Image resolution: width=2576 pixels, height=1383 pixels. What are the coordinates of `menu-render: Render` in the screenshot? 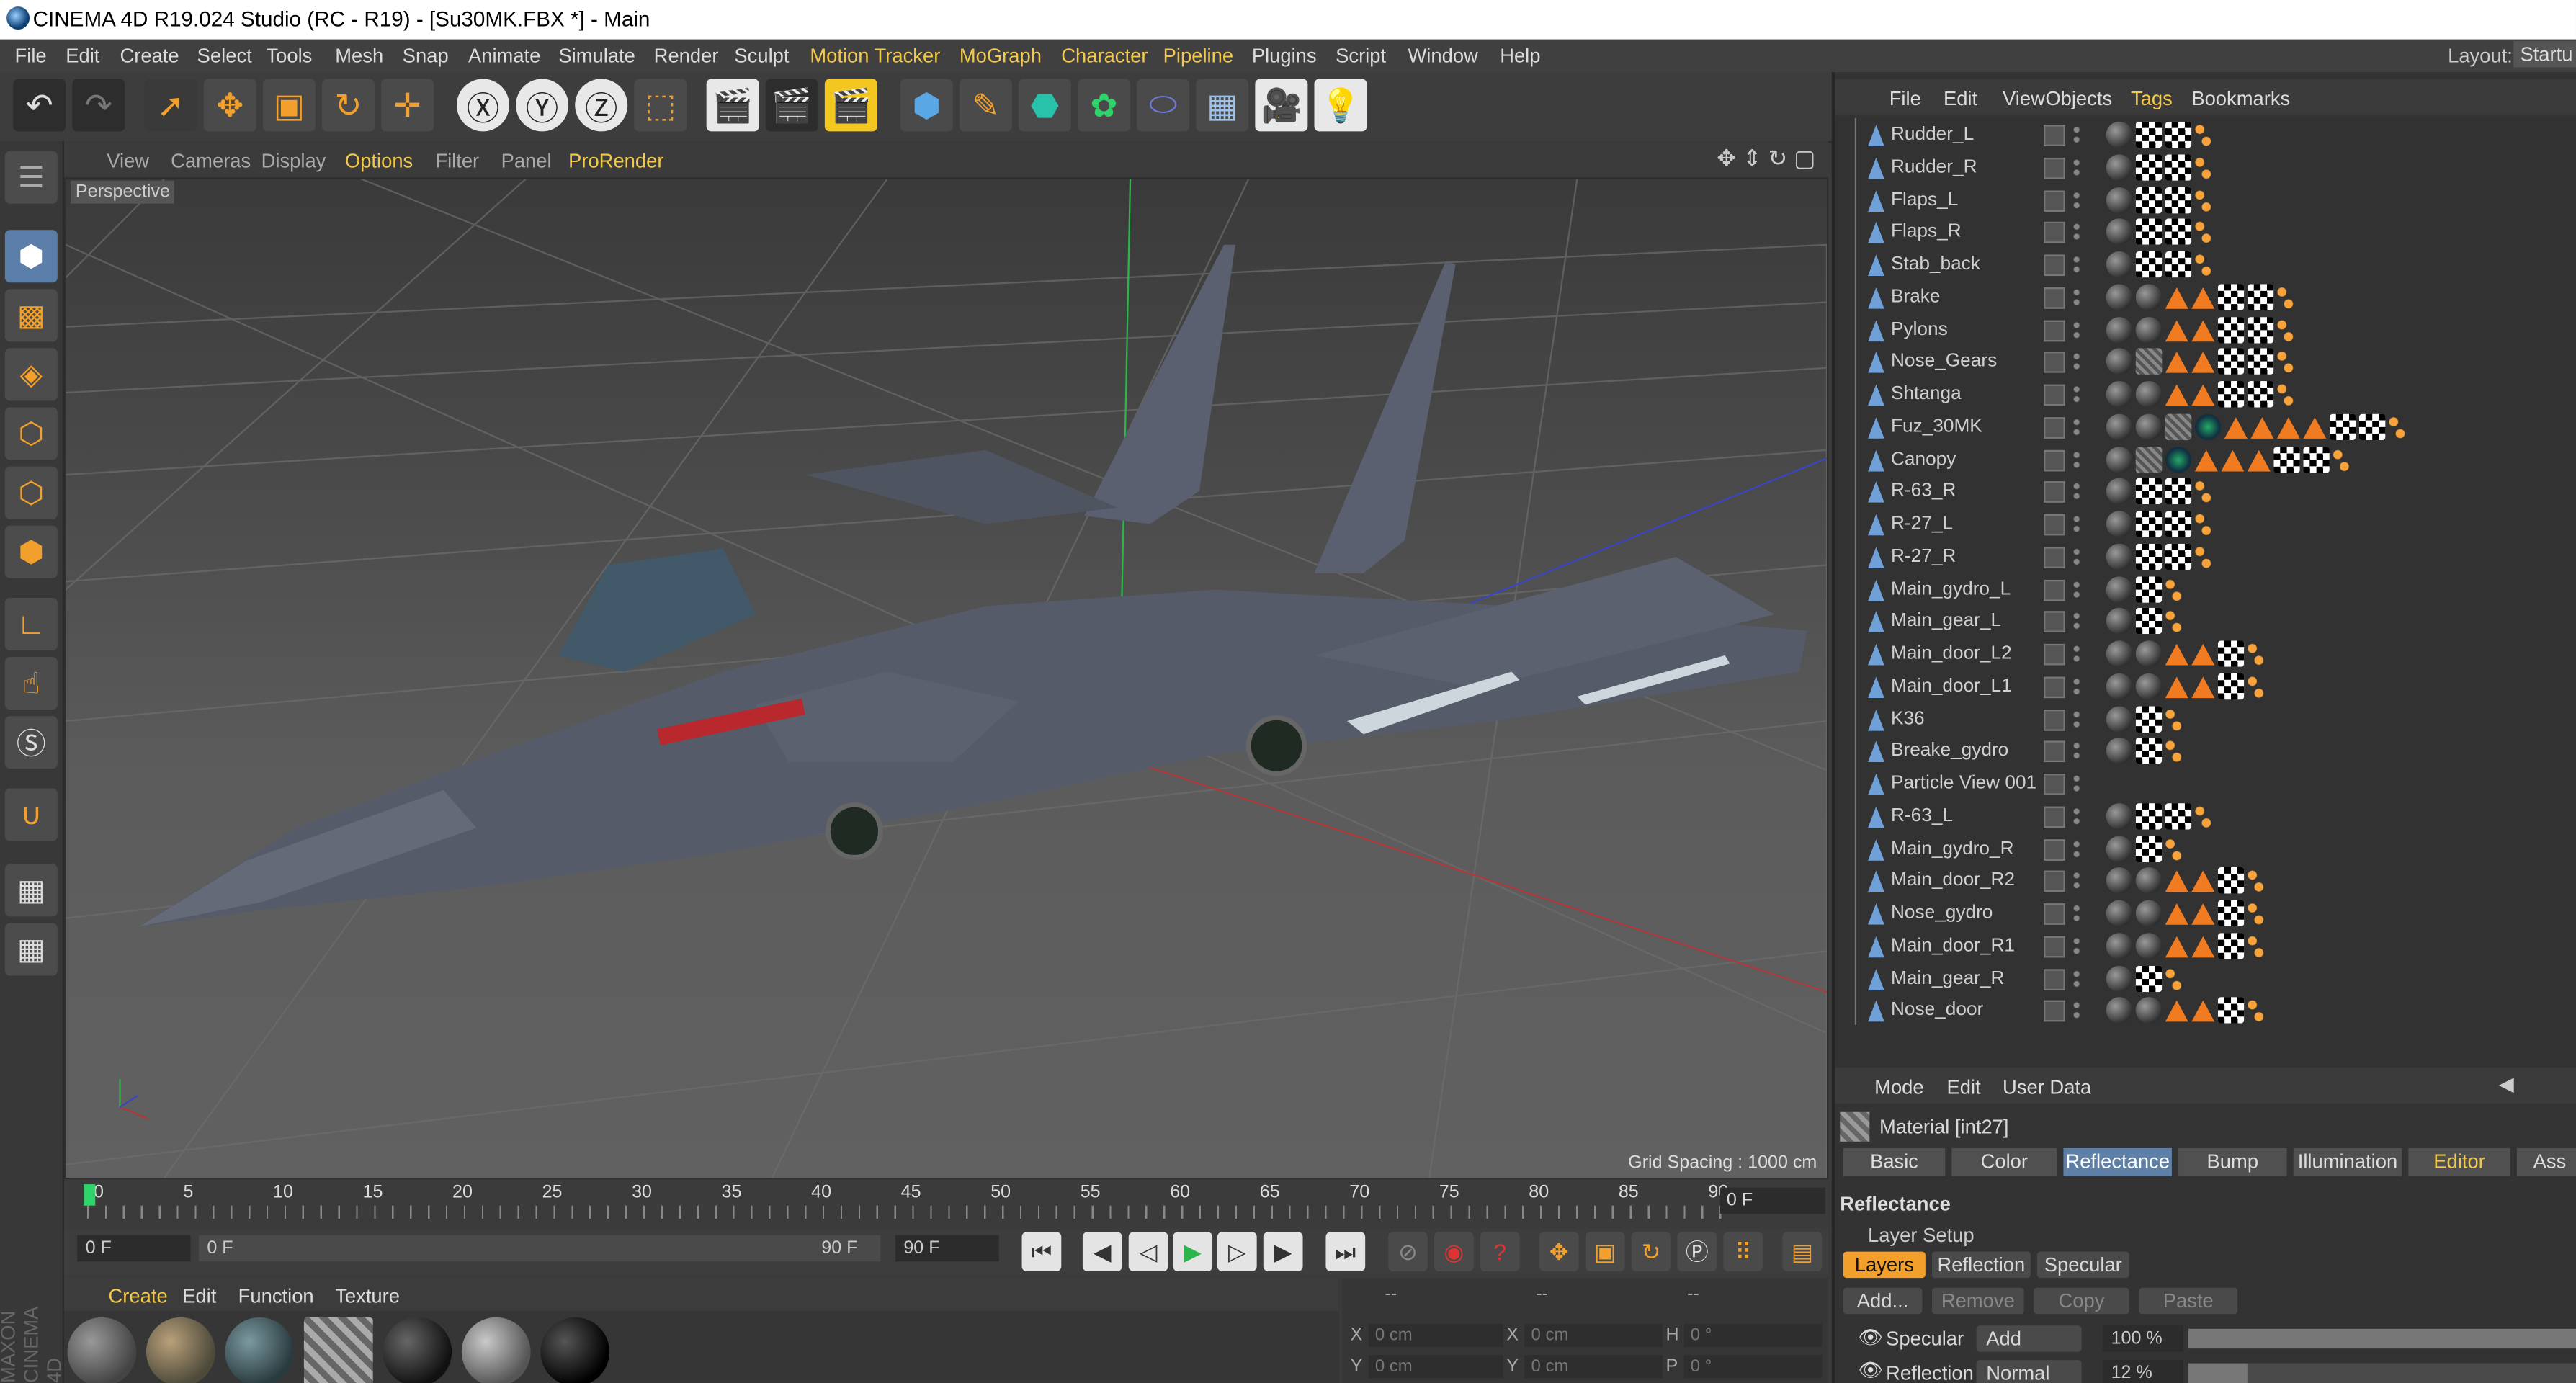 It's located at (686, 56).